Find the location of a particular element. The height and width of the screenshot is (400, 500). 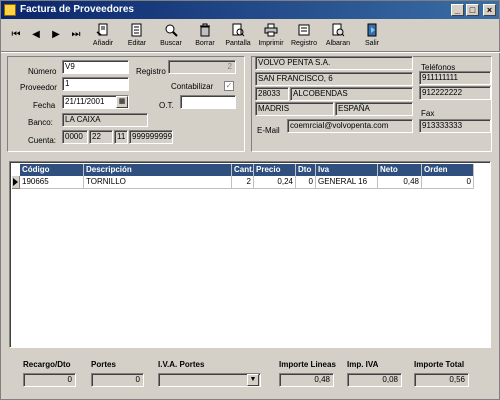

delivery-note-label: Albaran is located at coordinates (338, 43).